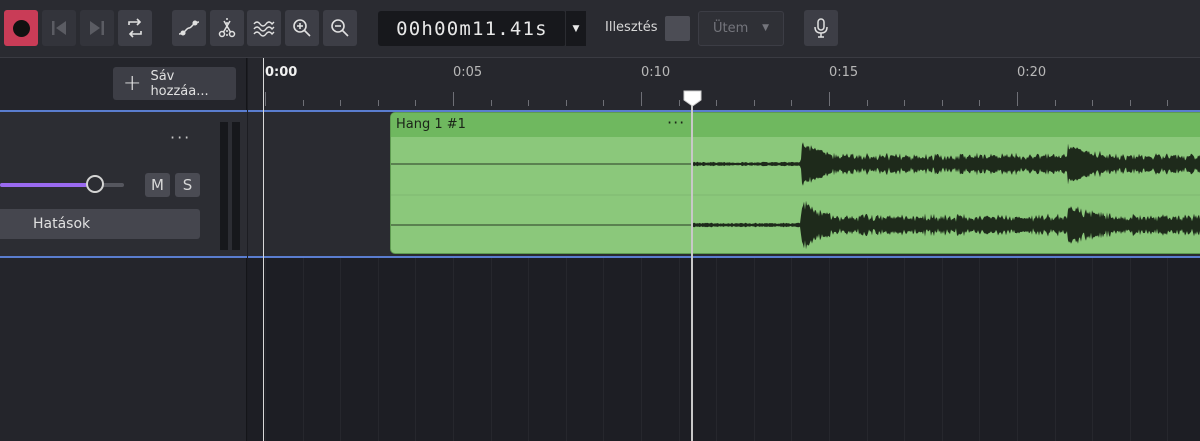 The width and height of the screenshot is (1200, 441). I want to click on level-meter-left, so click(224, 186).